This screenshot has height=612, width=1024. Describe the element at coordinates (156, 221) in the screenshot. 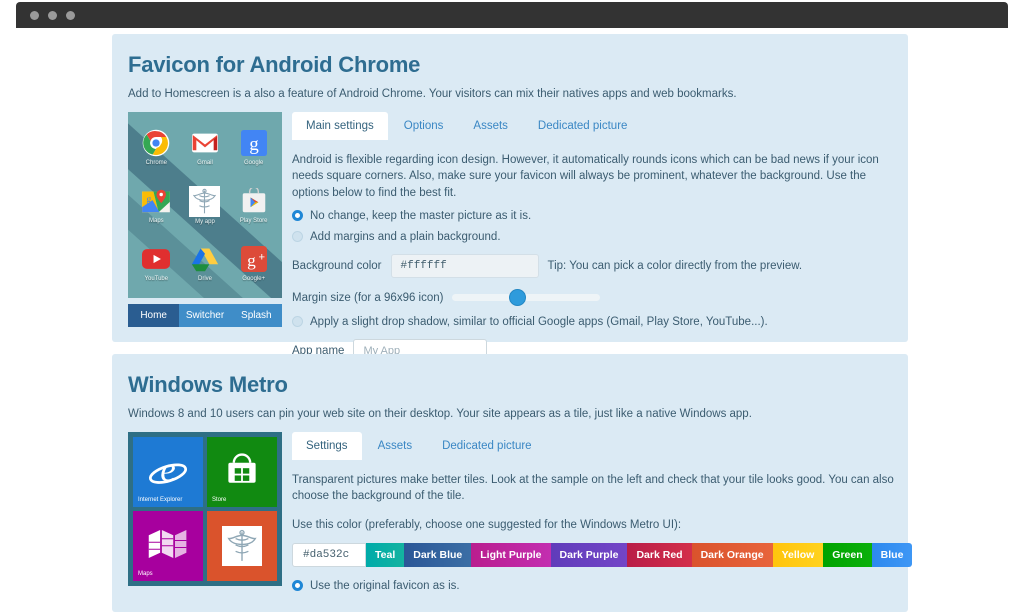

I see `android-app-label: Maps` at that location.